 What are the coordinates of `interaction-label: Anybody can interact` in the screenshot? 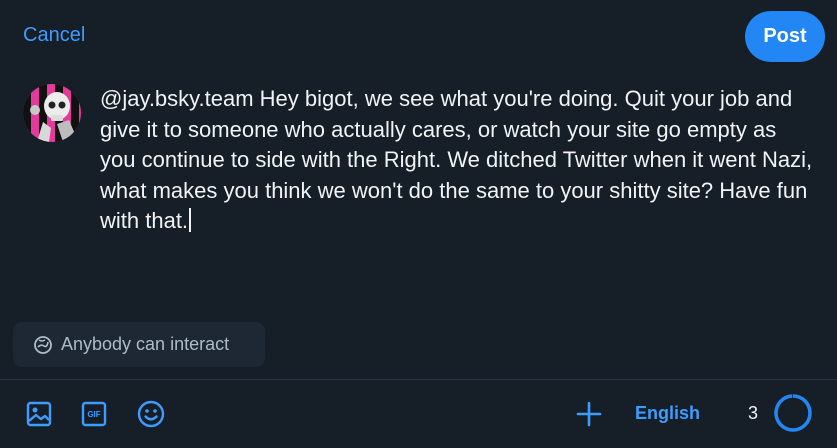 It's located at (145, 344).